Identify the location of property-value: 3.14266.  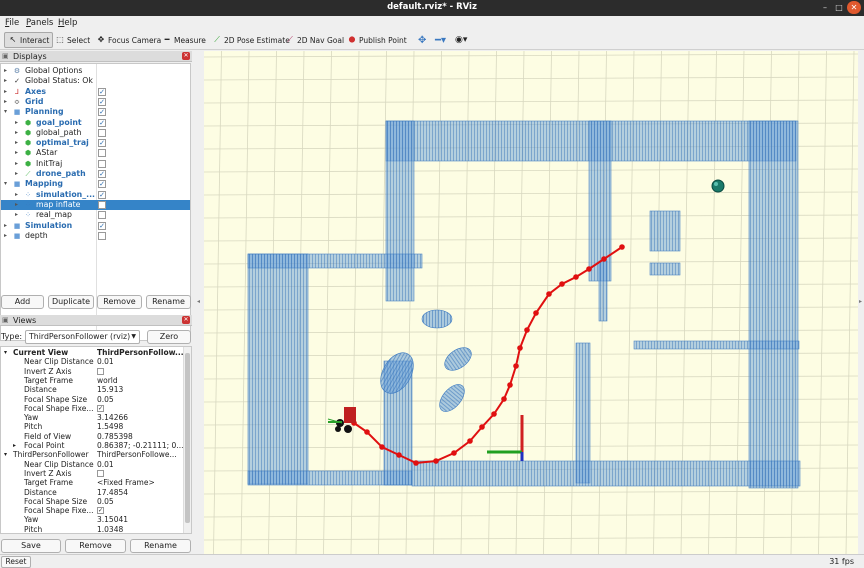
(140, 417).